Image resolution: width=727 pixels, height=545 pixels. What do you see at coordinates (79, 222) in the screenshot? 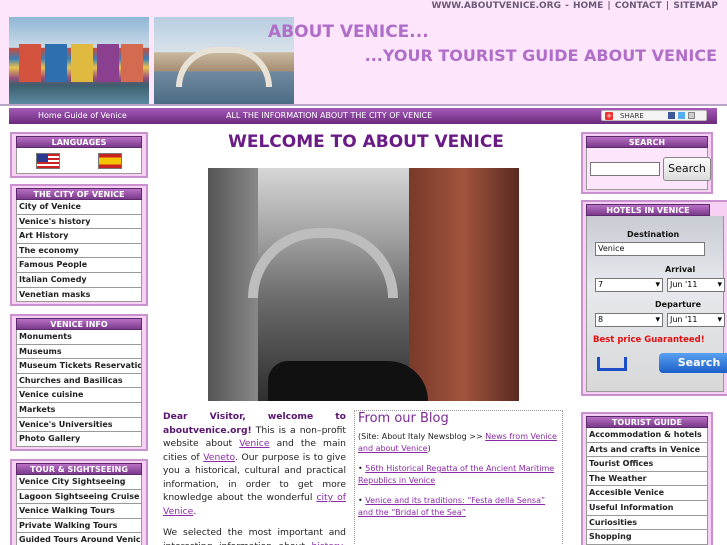
I see `menu-item-venice-history: Venice's history` at bounding box center [79, 222].